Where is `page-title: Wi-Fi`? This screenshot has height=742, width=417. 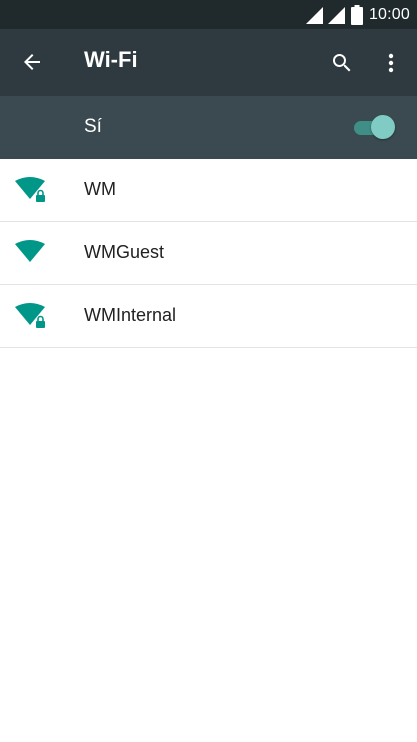 page-title: Wi-Fi is located at coordinates (111, 59).